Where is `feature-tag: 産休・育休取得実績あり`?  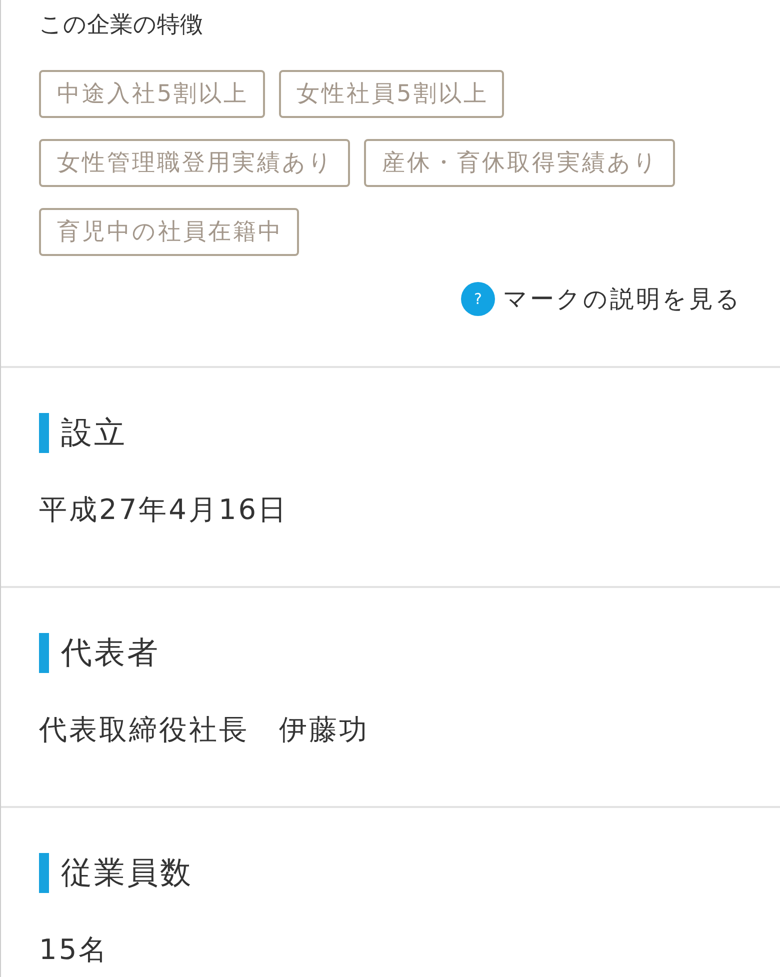
feature-tag: 産休・育休取得実績あり is located at coordinates (519, 163).